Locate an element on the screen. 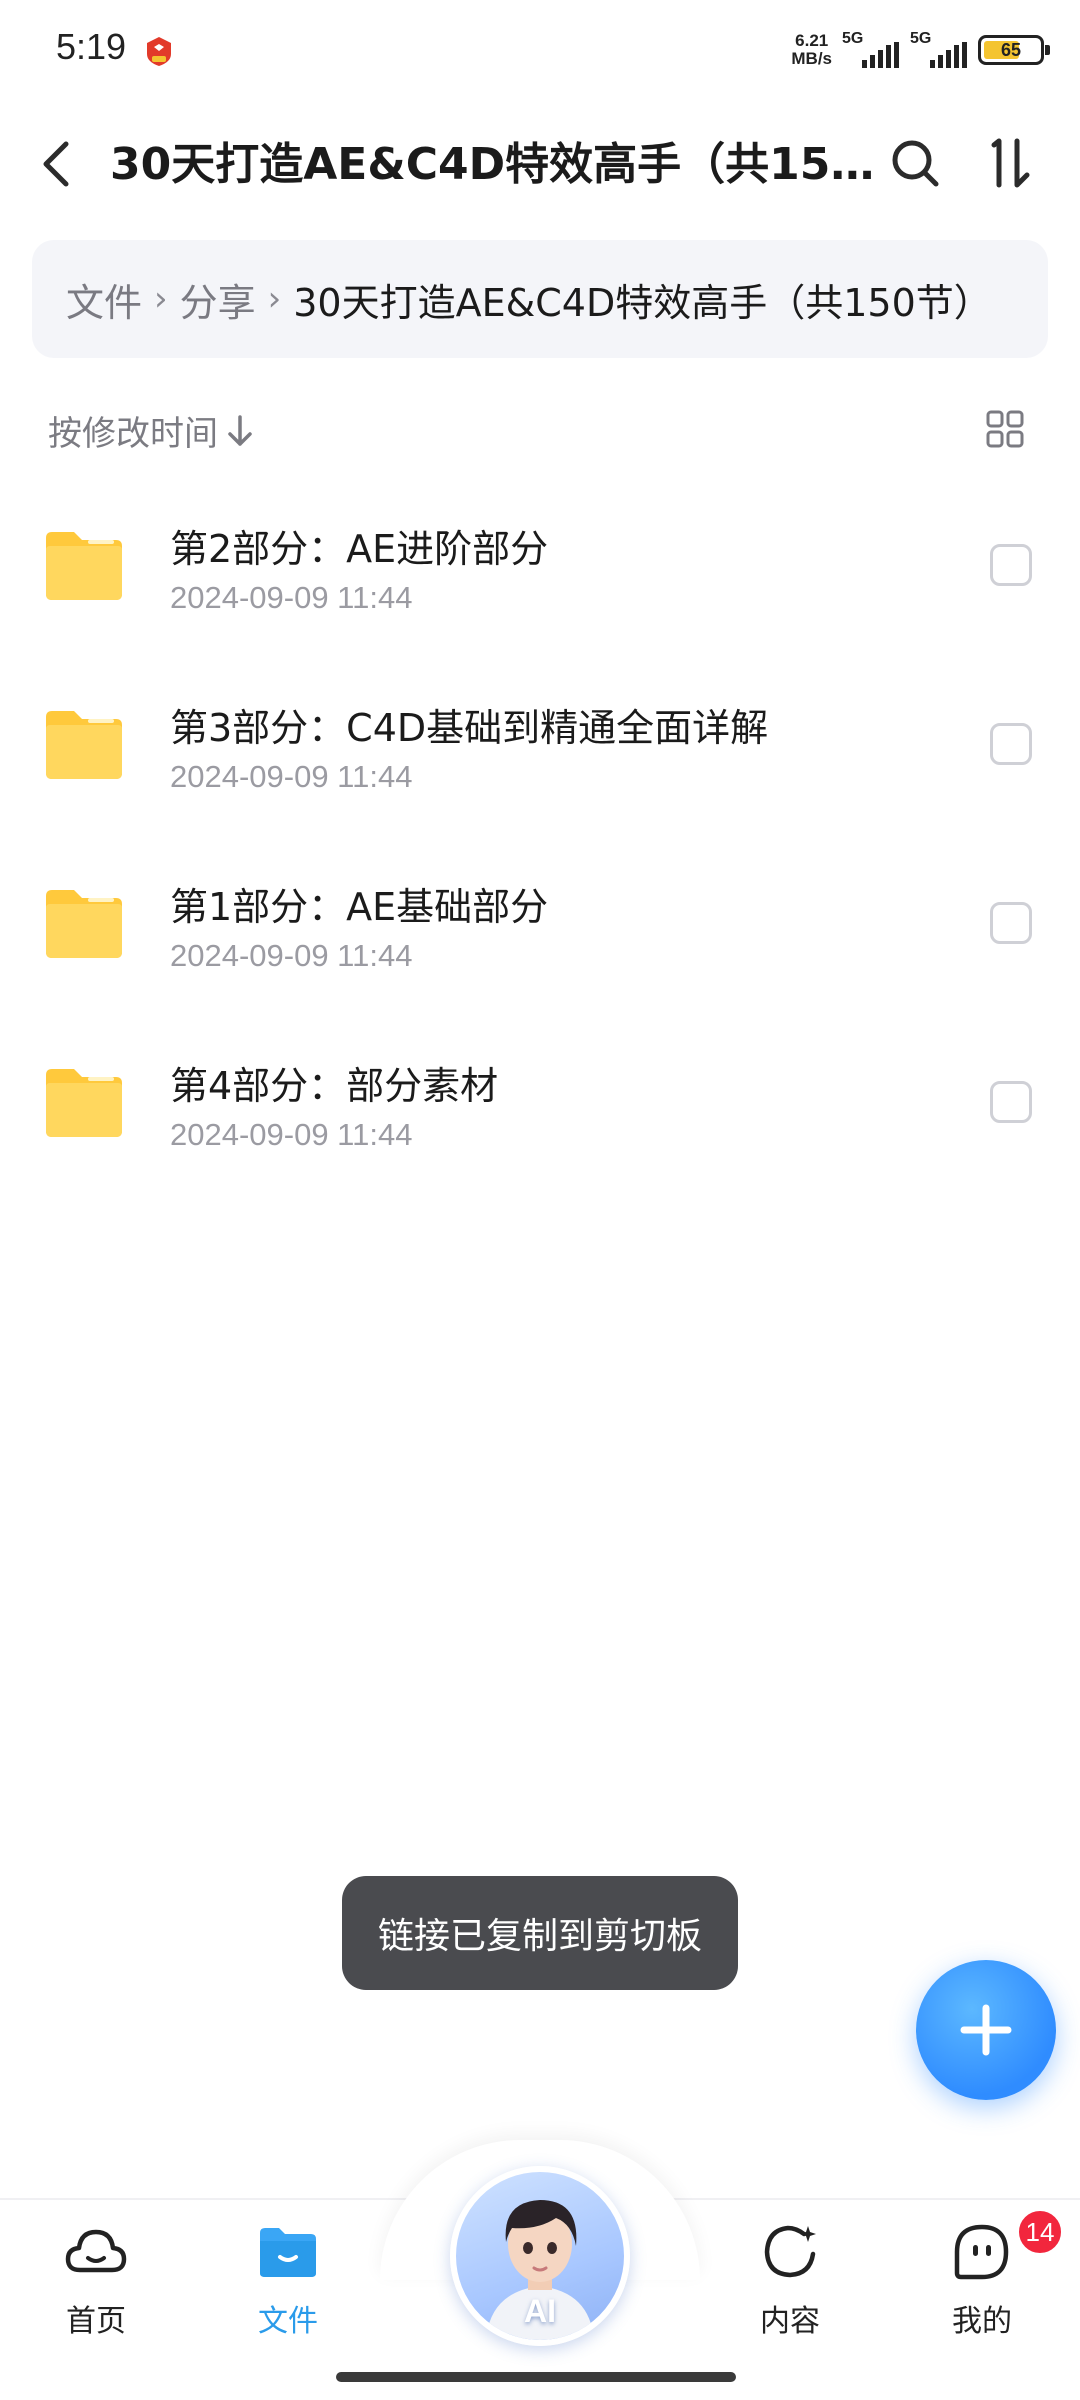 The width and height of the screenshot is (1080, 2400). status-bar: 5:19 6.21 MB/s 5G 5G 65 is located at coordinates (540, 50).